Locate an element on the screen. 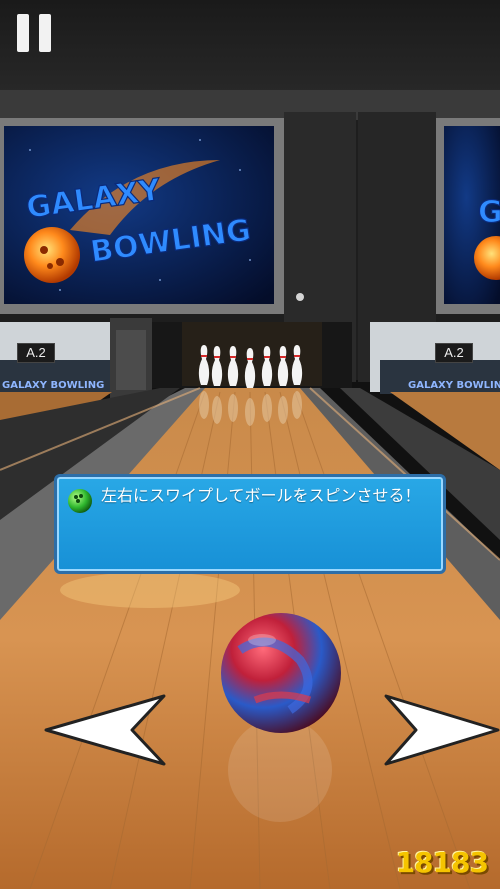 This screenshot has width=500, height=889. hint-panel: 左右にスワイプしてボールをスピンさせる！ is located at coordinates (250, 524).